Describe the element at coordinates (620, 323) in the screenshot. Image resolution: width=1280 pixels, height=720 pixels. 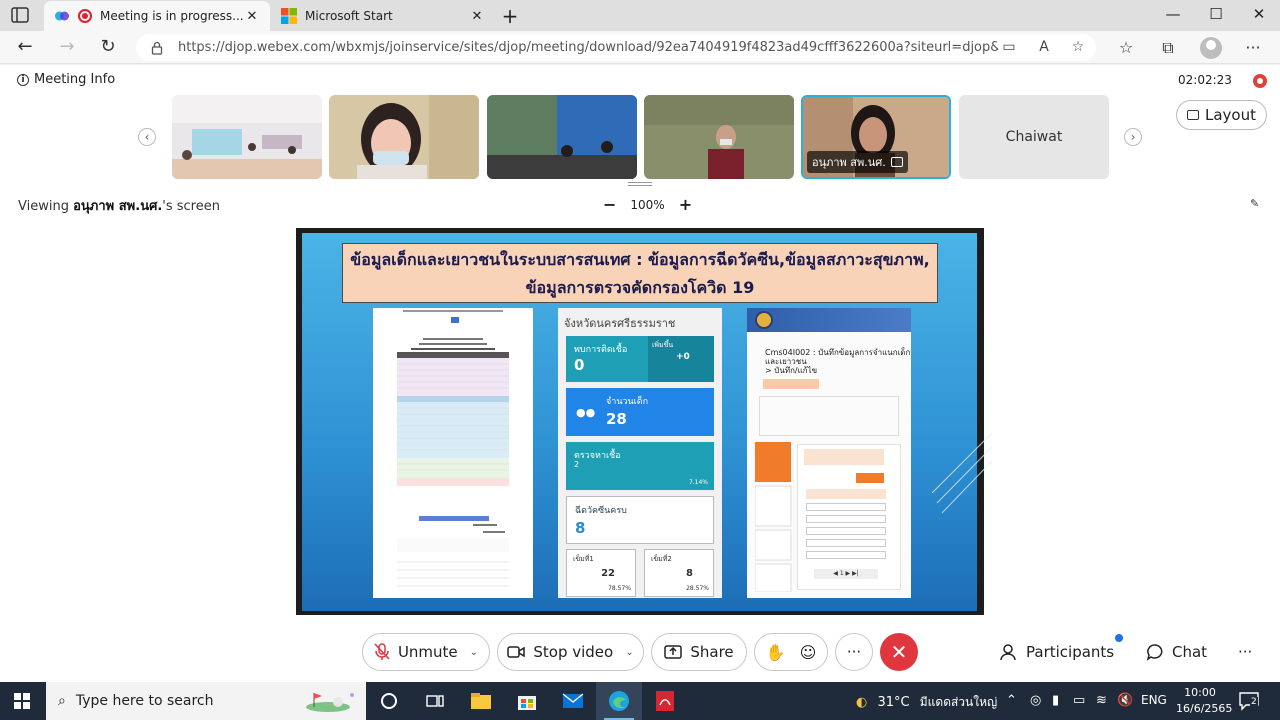
I see `dashboard-province: จังหวัดนครศรีธรรมราช` at that location.